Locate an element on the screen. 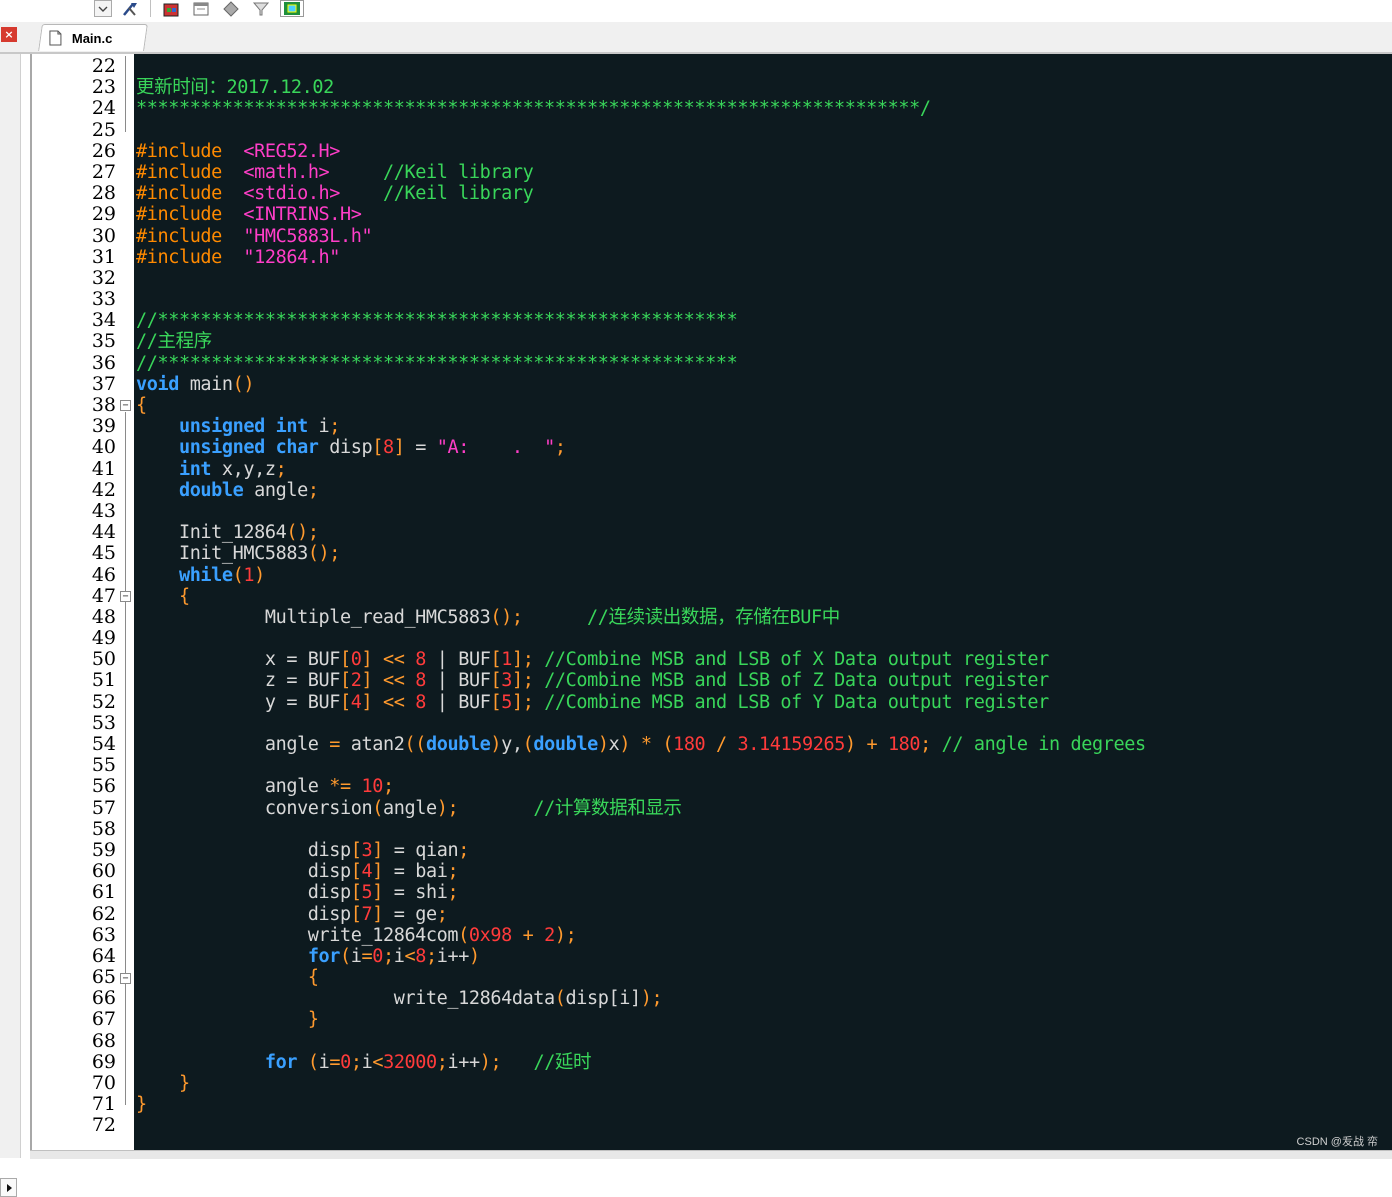 The image size is (1392, 1197). dropdown-icon is located at coordinates (103, 8).